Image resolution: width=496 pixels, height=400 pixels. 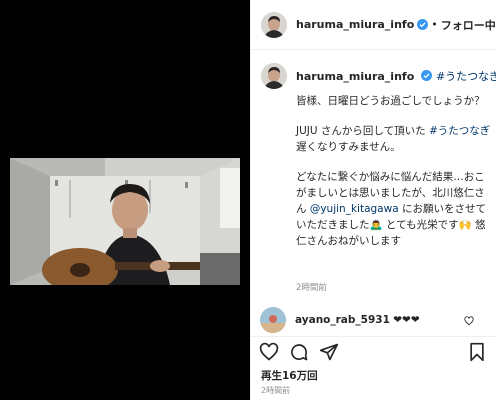 I want to click on post-header: haruma_miura_info • フォロー中, so click(x=373, y=25).